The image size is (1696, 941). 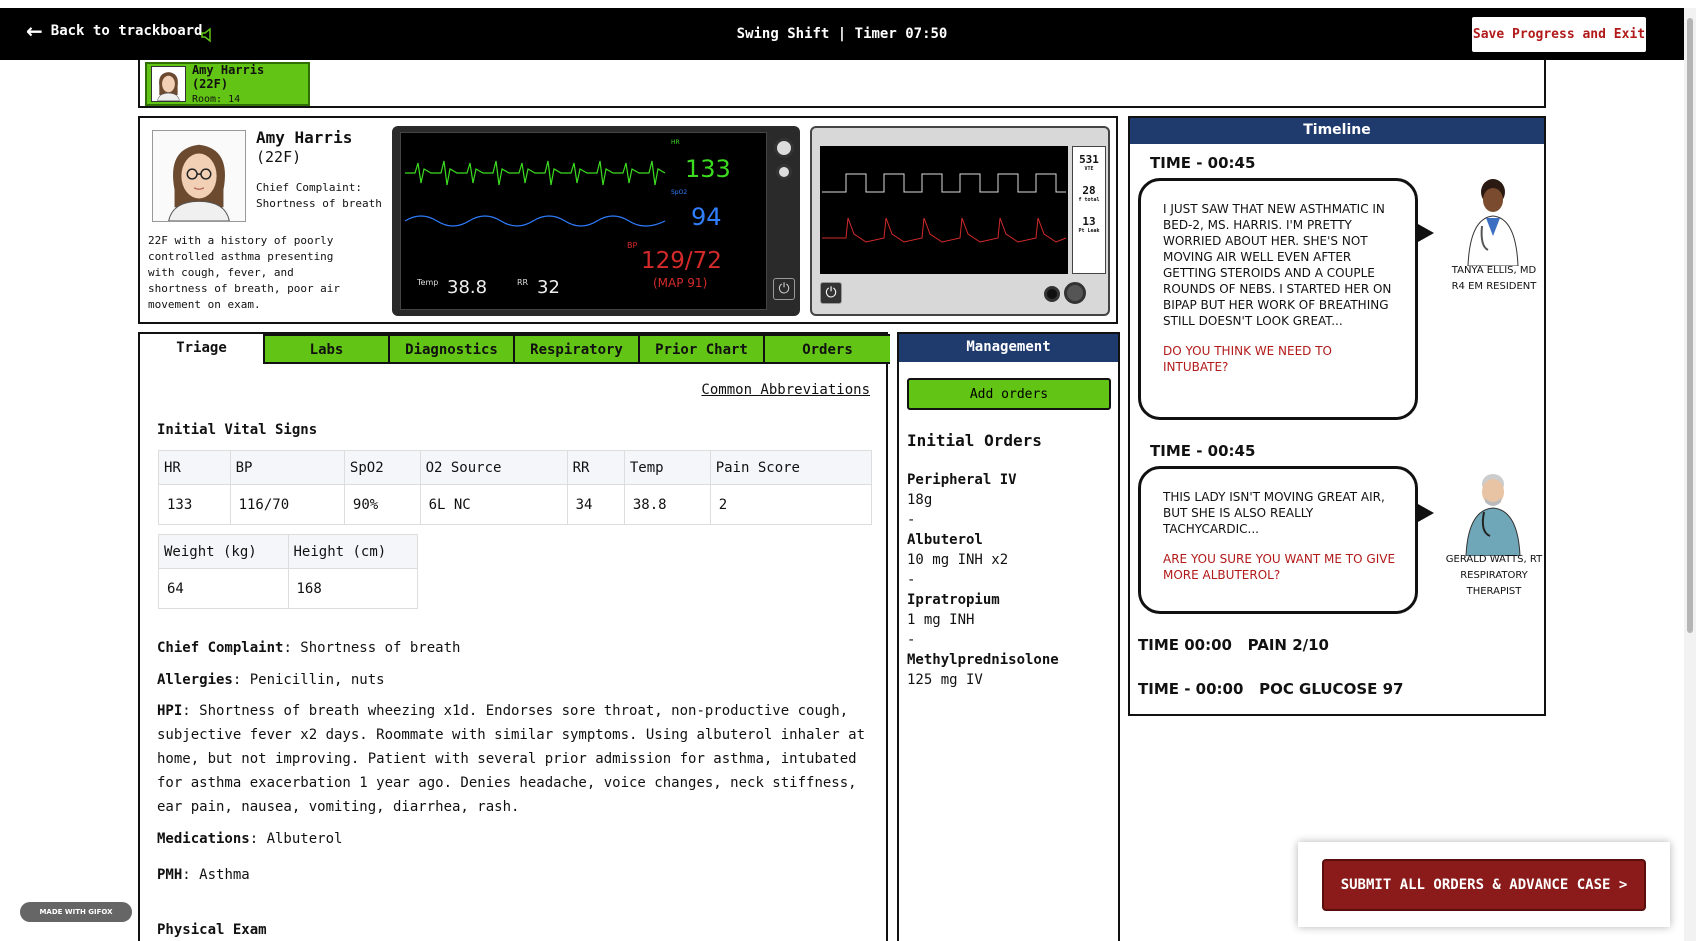 I want to click on tab-triage: Triage, so click(x=202, y=349).